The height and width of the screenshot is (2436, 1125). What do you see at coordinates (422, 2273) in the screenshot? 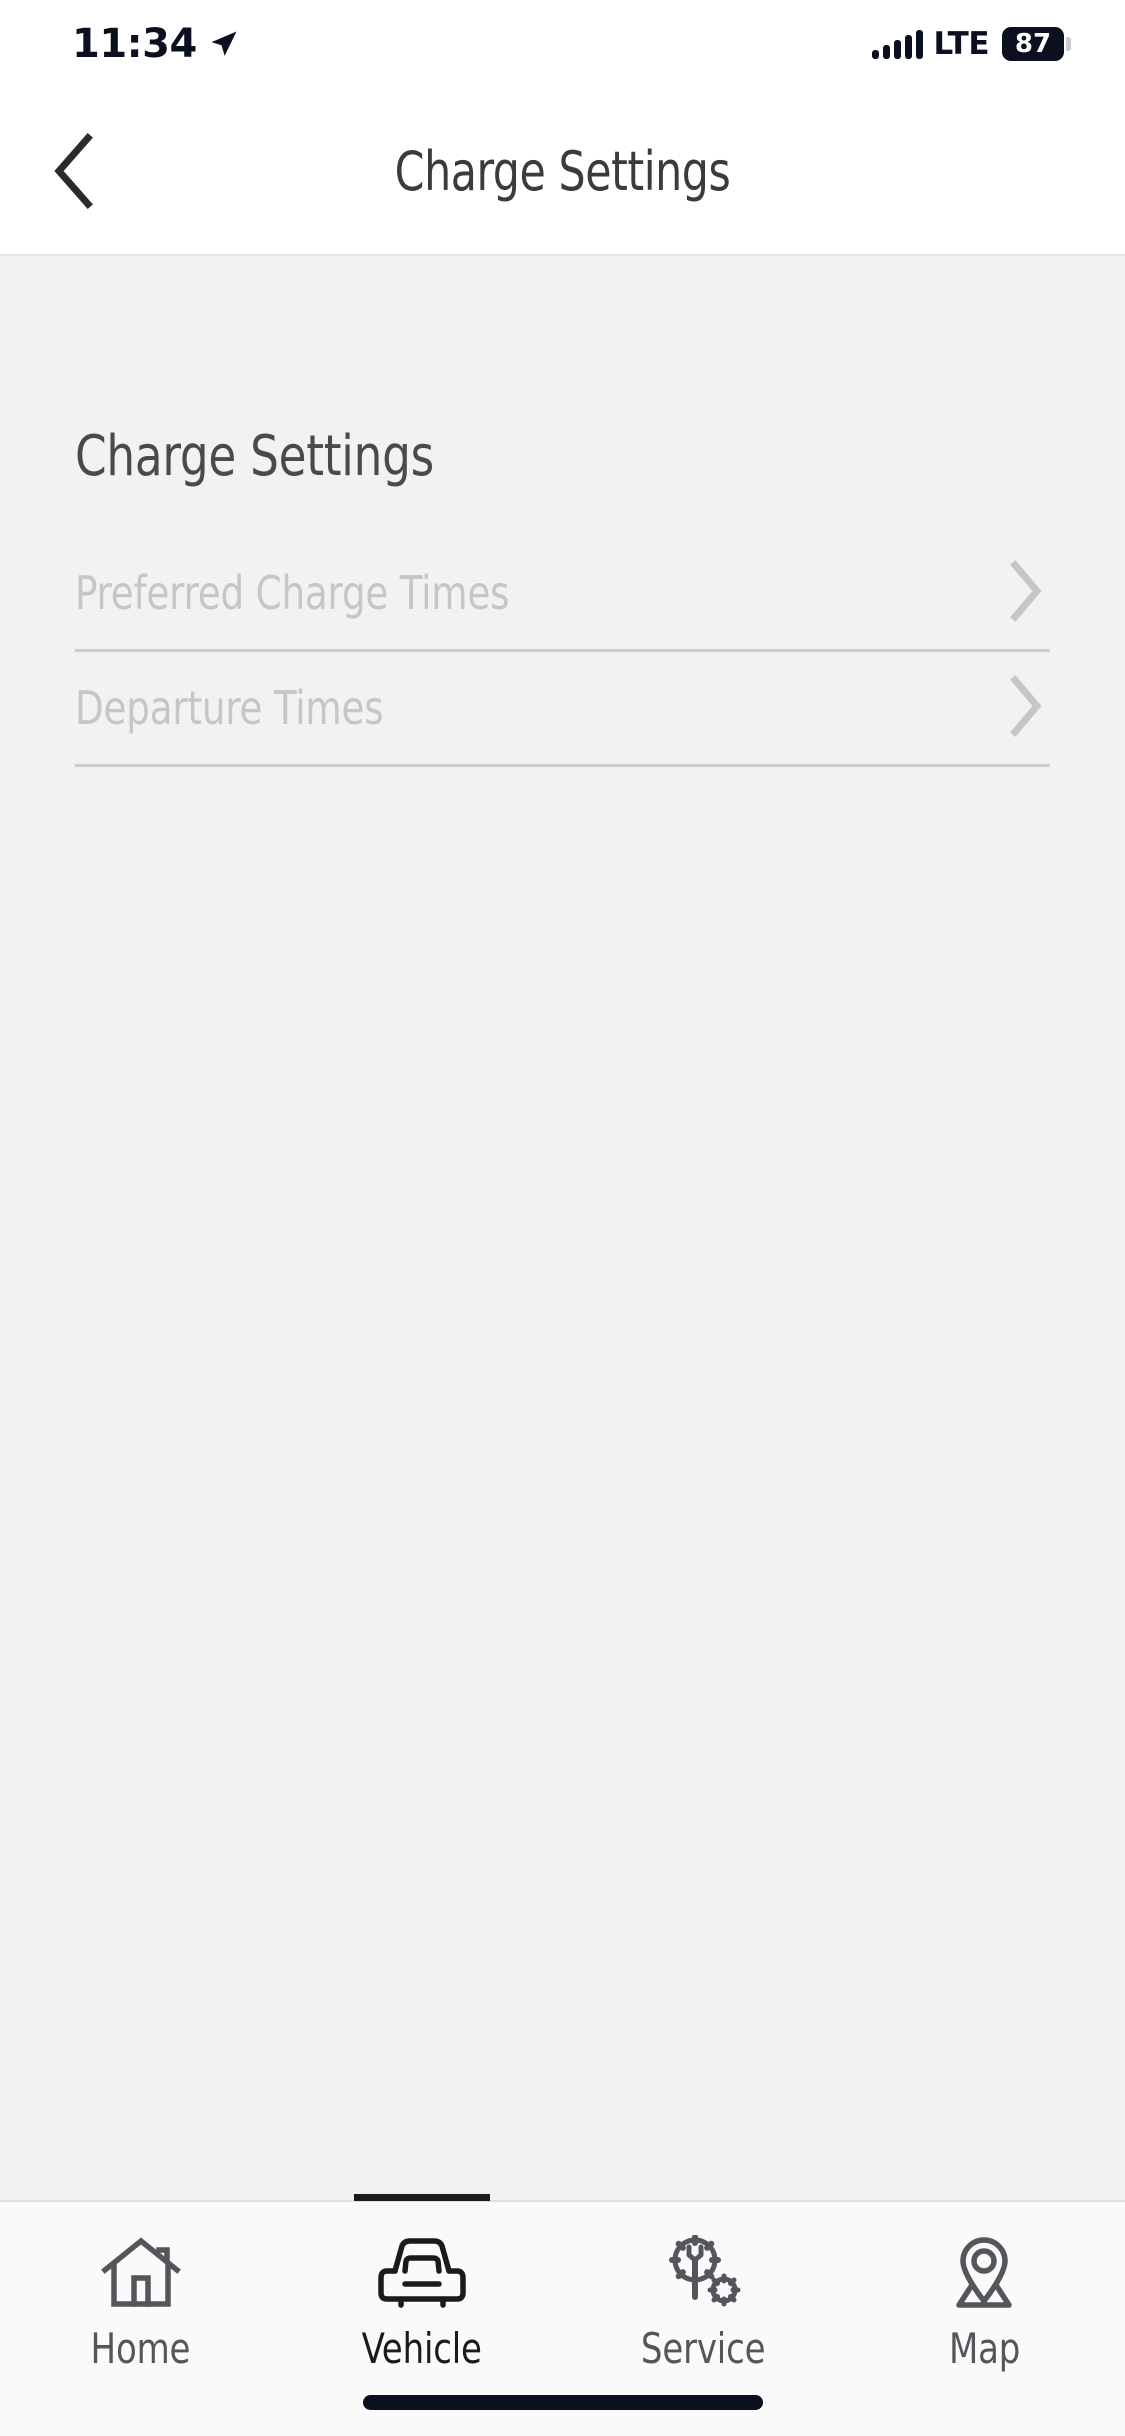
I see `car-icon` at bounding box center [422, 2273].